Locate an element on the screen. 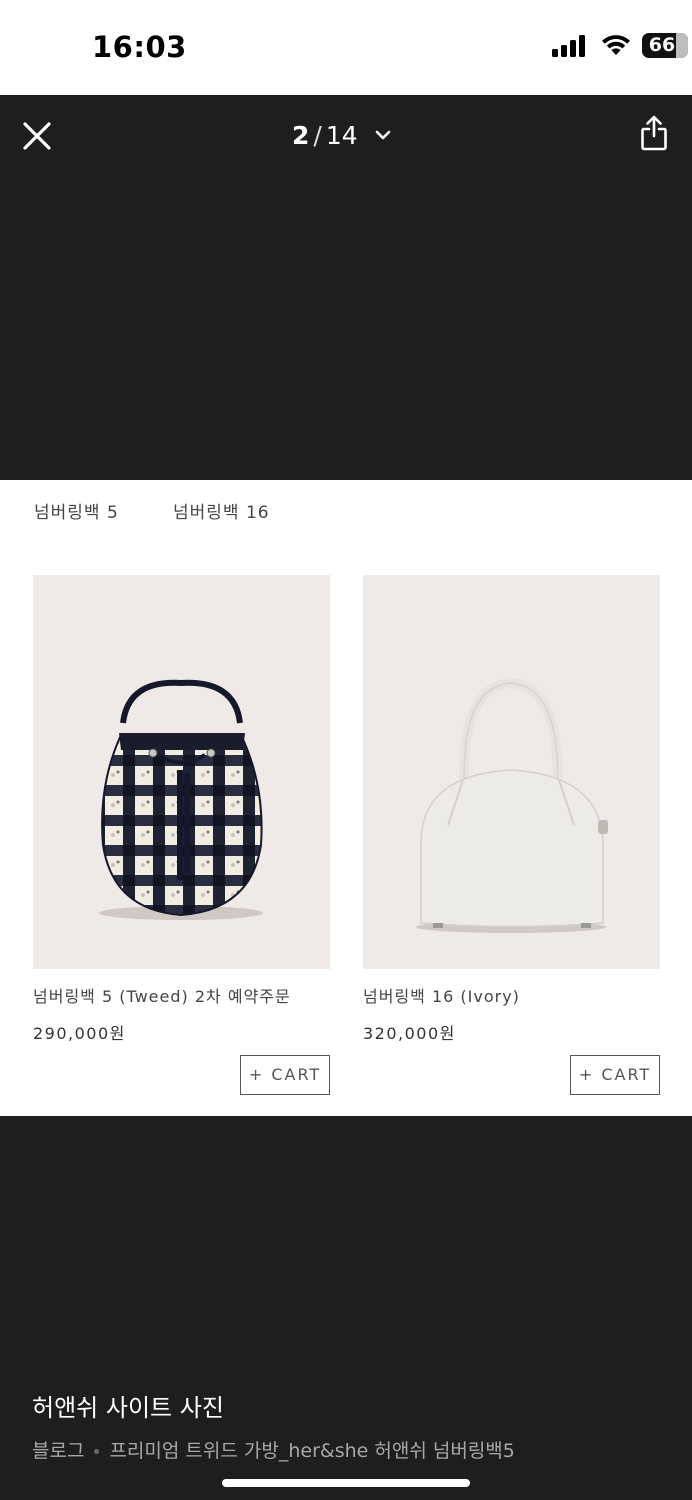  cellular-signal-icon is located at coordinates (568, 46).